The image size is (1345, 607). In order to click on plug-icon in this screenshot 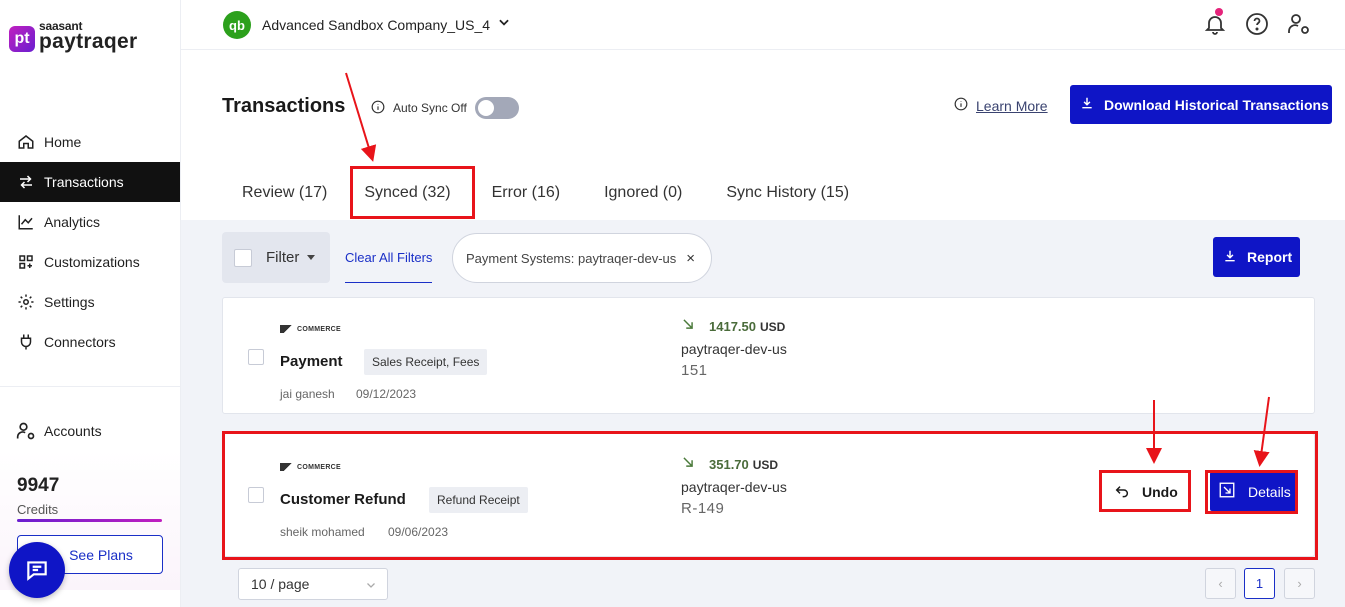, I will do `click(26, 342)`.